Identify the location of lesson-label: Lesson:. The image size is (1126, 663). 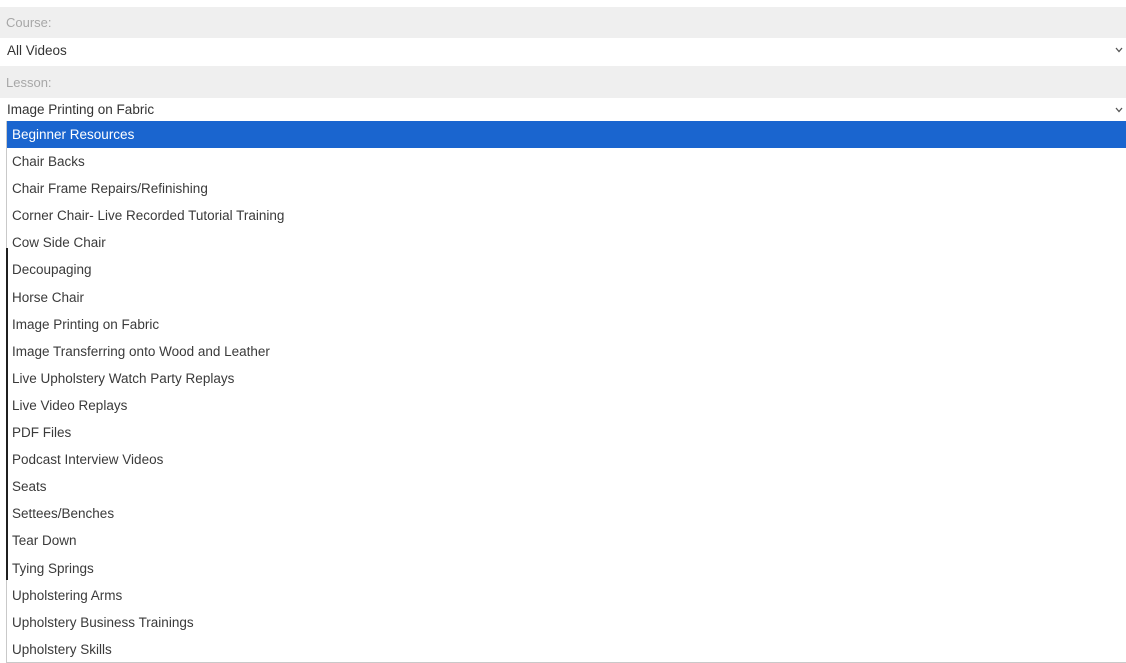
(563, 82).